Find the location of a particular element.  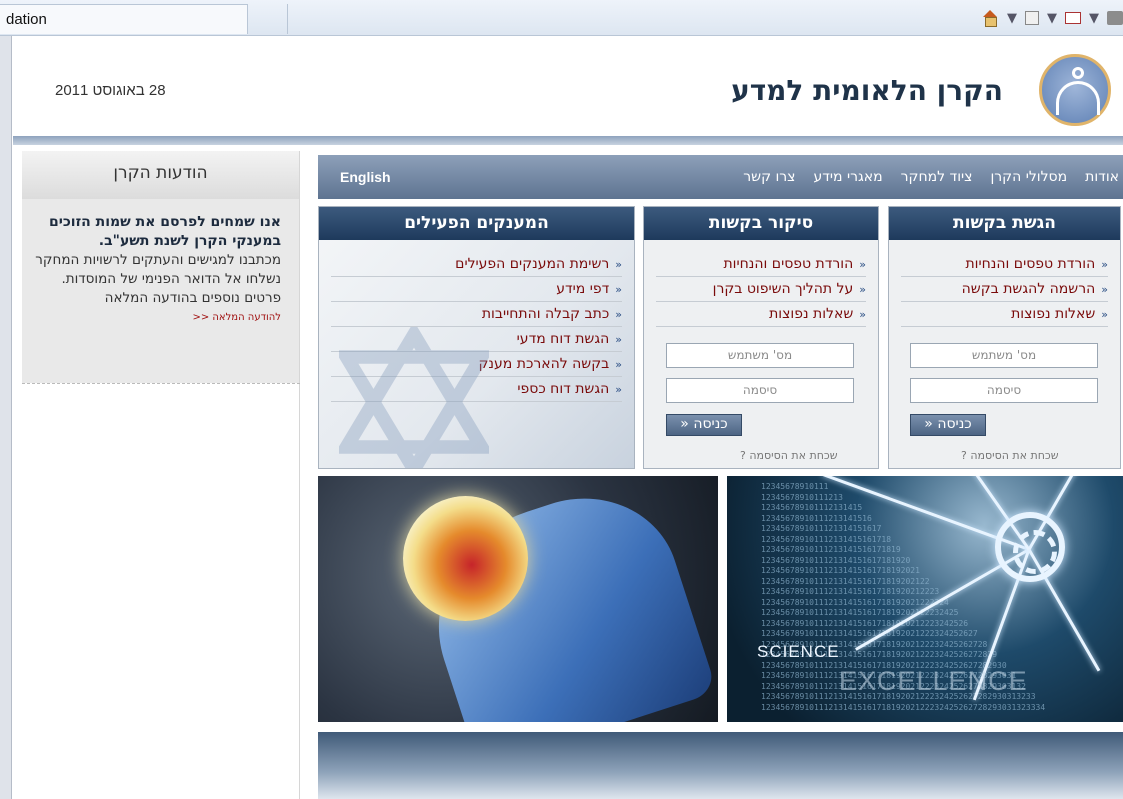

panel-link: «כתב קבלה והתחייבות is located at coordinates (476, 314).